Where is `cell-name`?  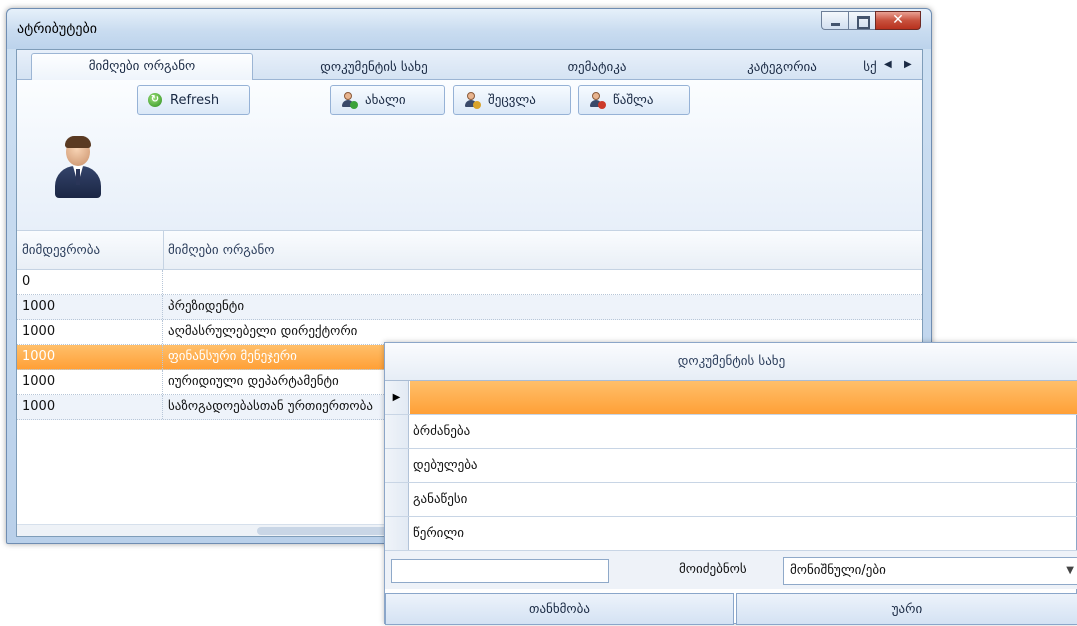 cell-name is located at coordinates (542, 282).